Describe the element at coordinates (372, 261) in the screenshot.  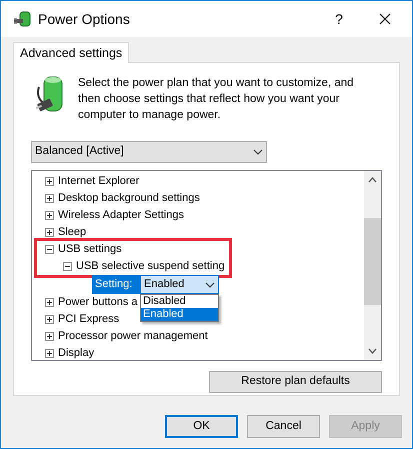
I see `scrollbar-thumb` at that location.